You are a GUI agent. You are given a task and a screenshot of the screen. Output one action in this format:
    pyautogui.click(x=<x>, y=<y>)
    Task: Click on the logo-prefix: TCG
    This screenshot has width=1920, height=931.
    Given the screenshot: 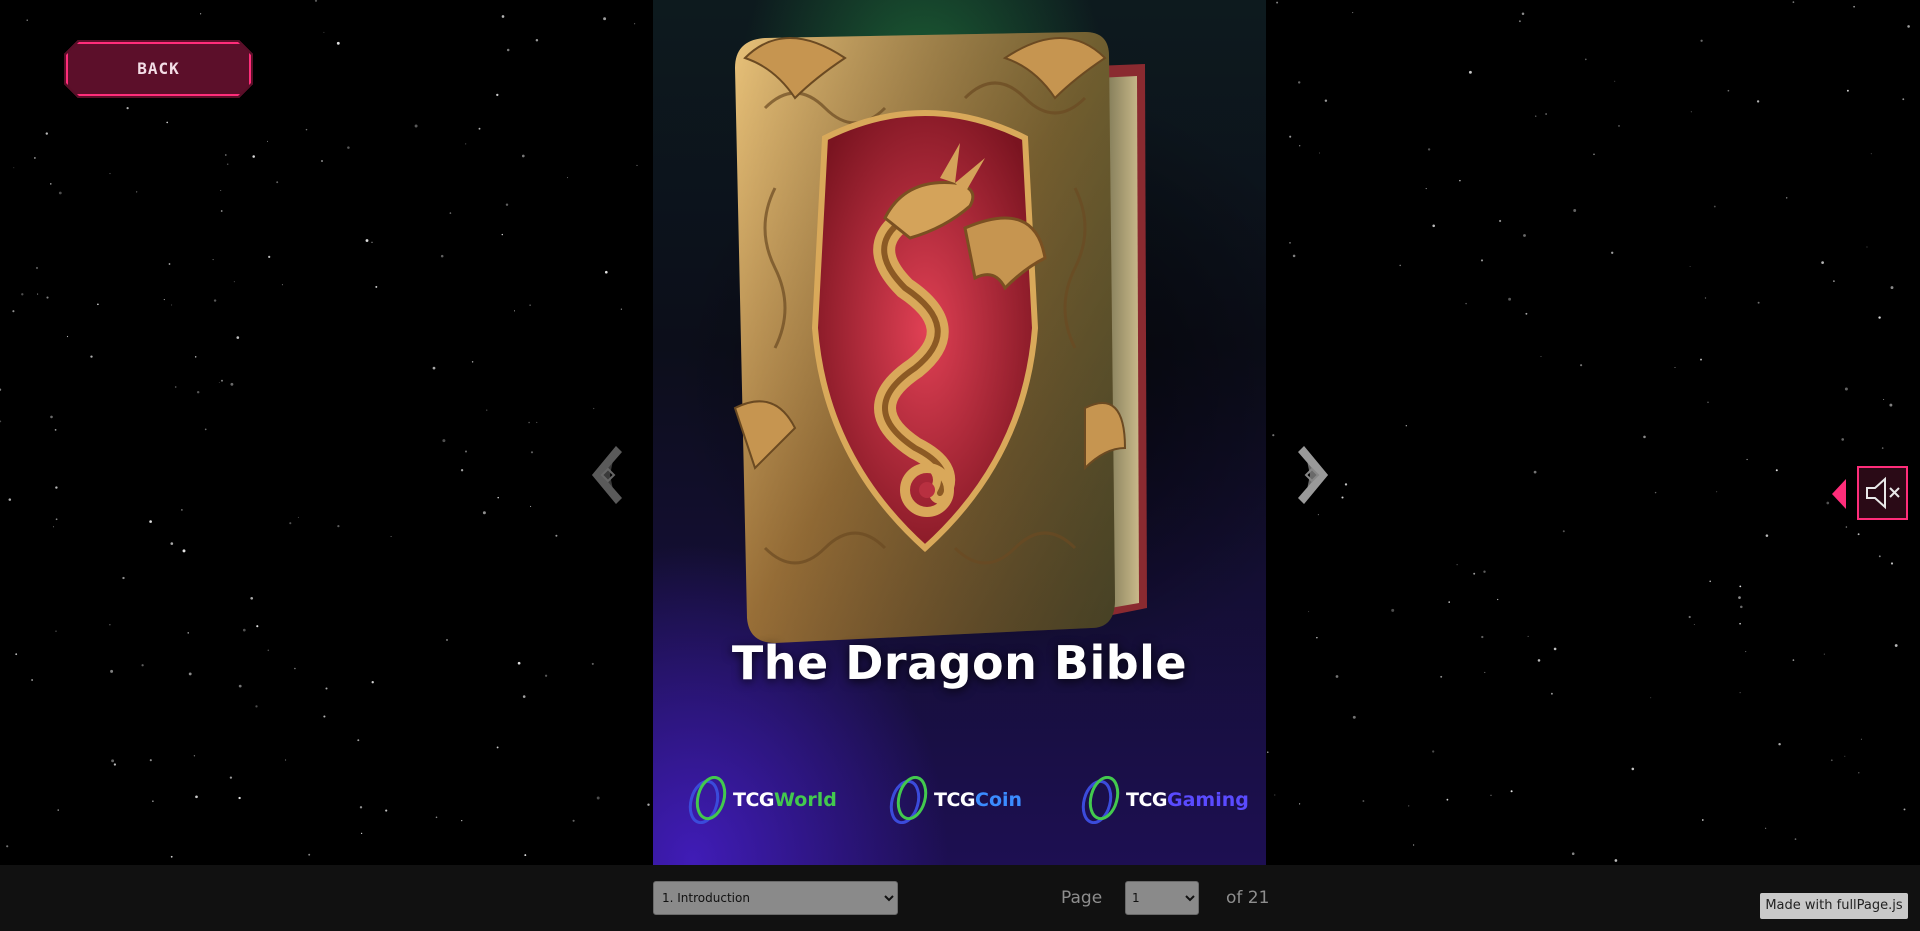 What is the action you would take?
    pyautogui.click(x=754, y=800)
    